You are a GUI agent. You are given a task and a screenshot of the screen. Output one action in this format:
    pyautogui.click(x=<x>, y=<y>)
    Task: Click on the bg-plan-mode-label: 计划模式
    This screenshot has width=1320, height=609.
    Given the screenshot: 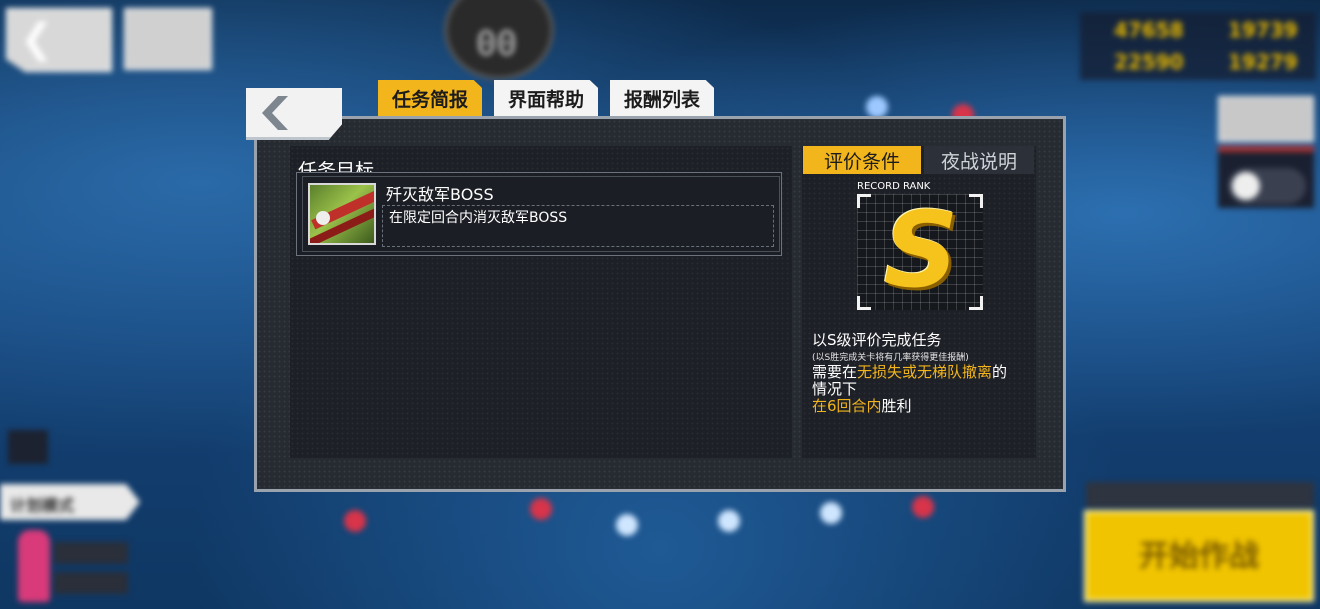 What is the action you would take?
    pyautogui.click(x=42, y=505)
    